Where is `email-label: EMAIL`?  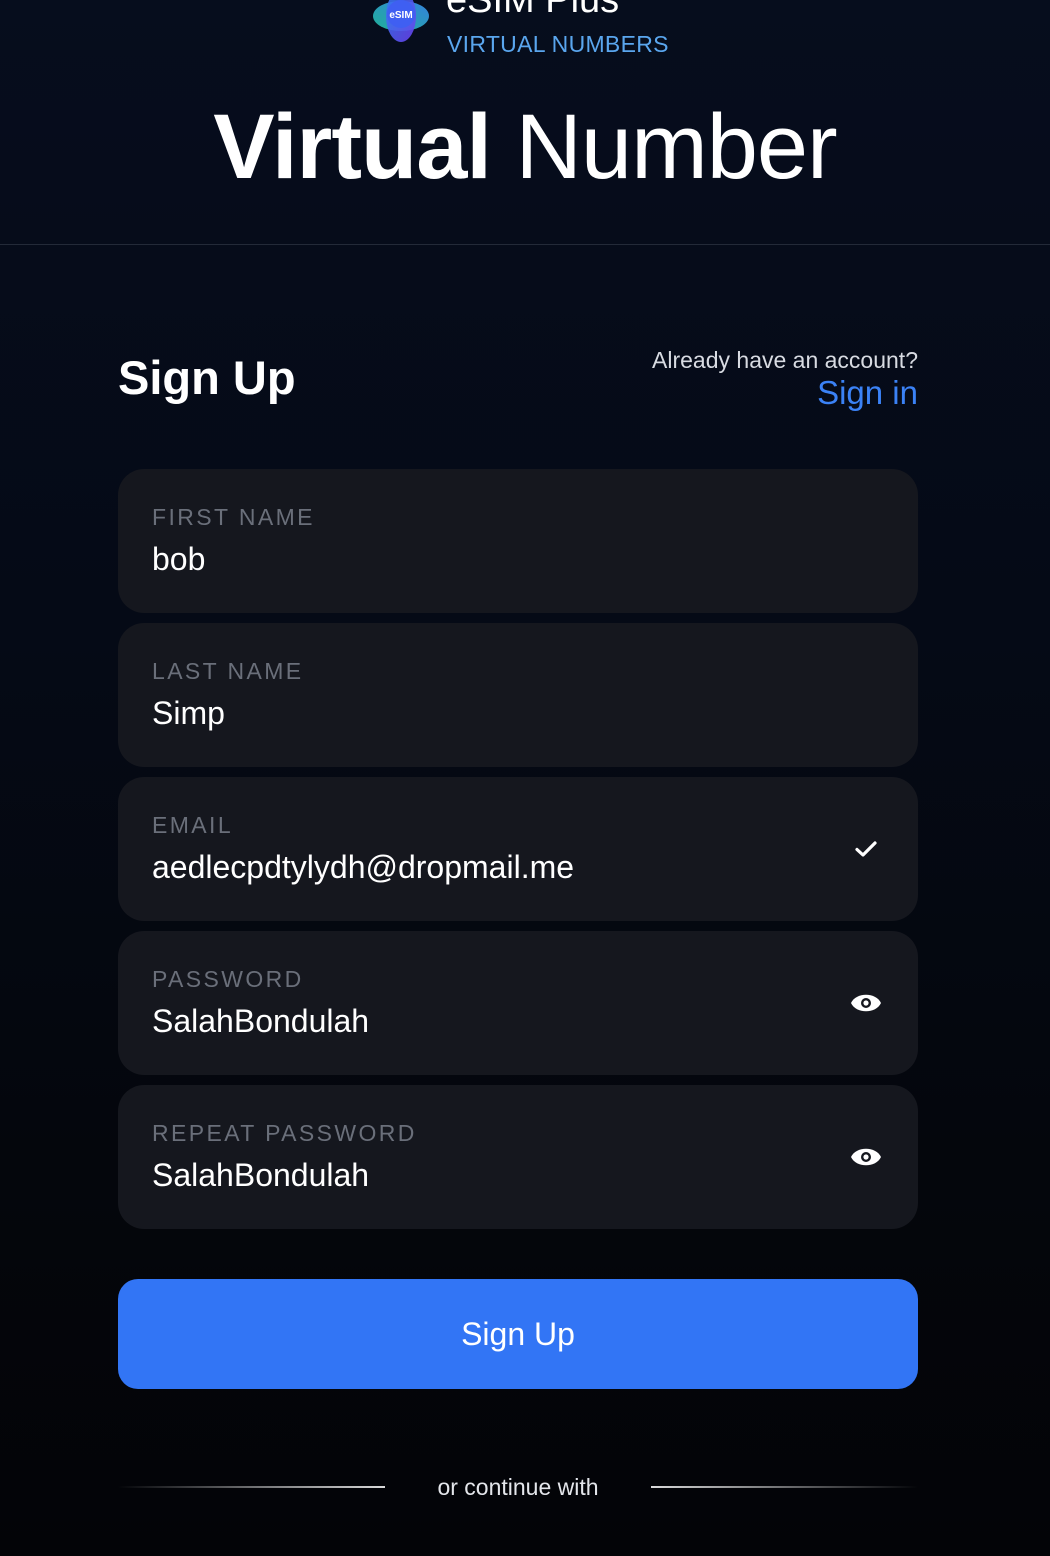
email-label: EMAIL is located at coordinates (193, 825).